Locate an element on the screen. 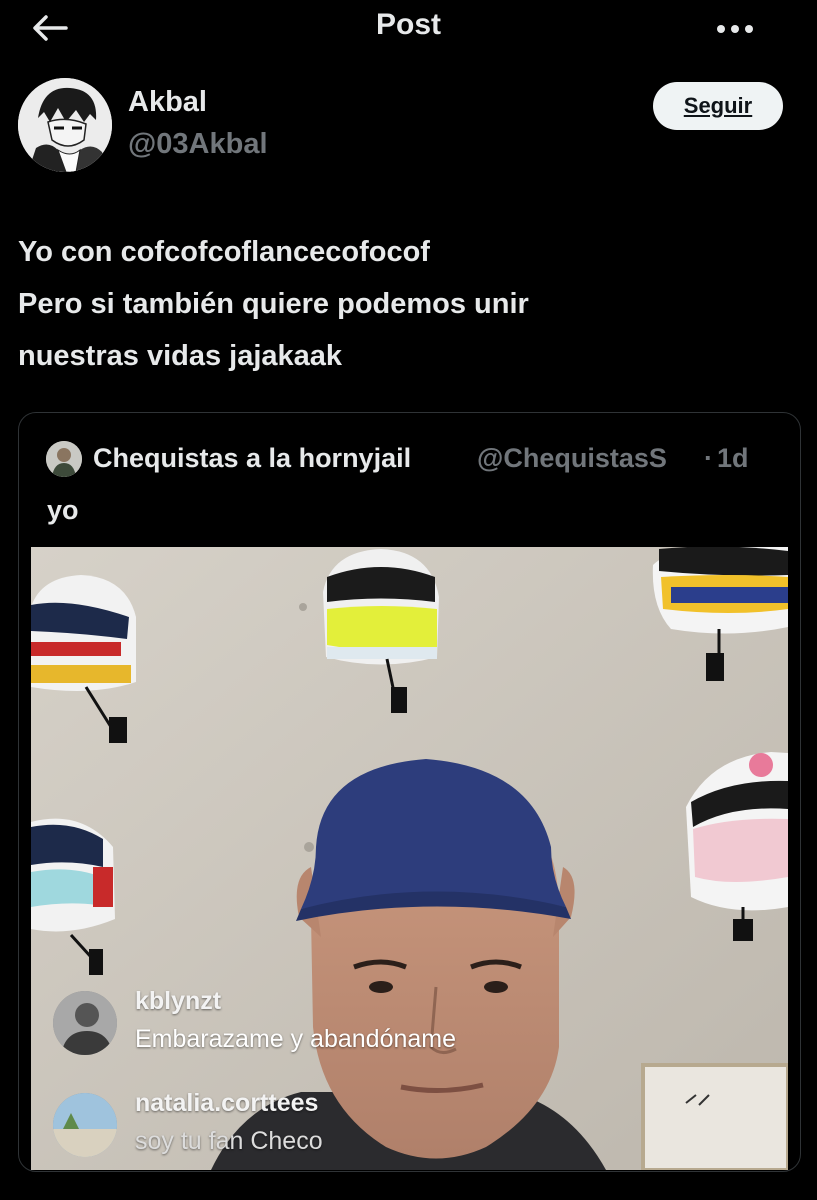  live-comment: kblynzt Embarazame y abandóname is located at coordinates (353, 1025).